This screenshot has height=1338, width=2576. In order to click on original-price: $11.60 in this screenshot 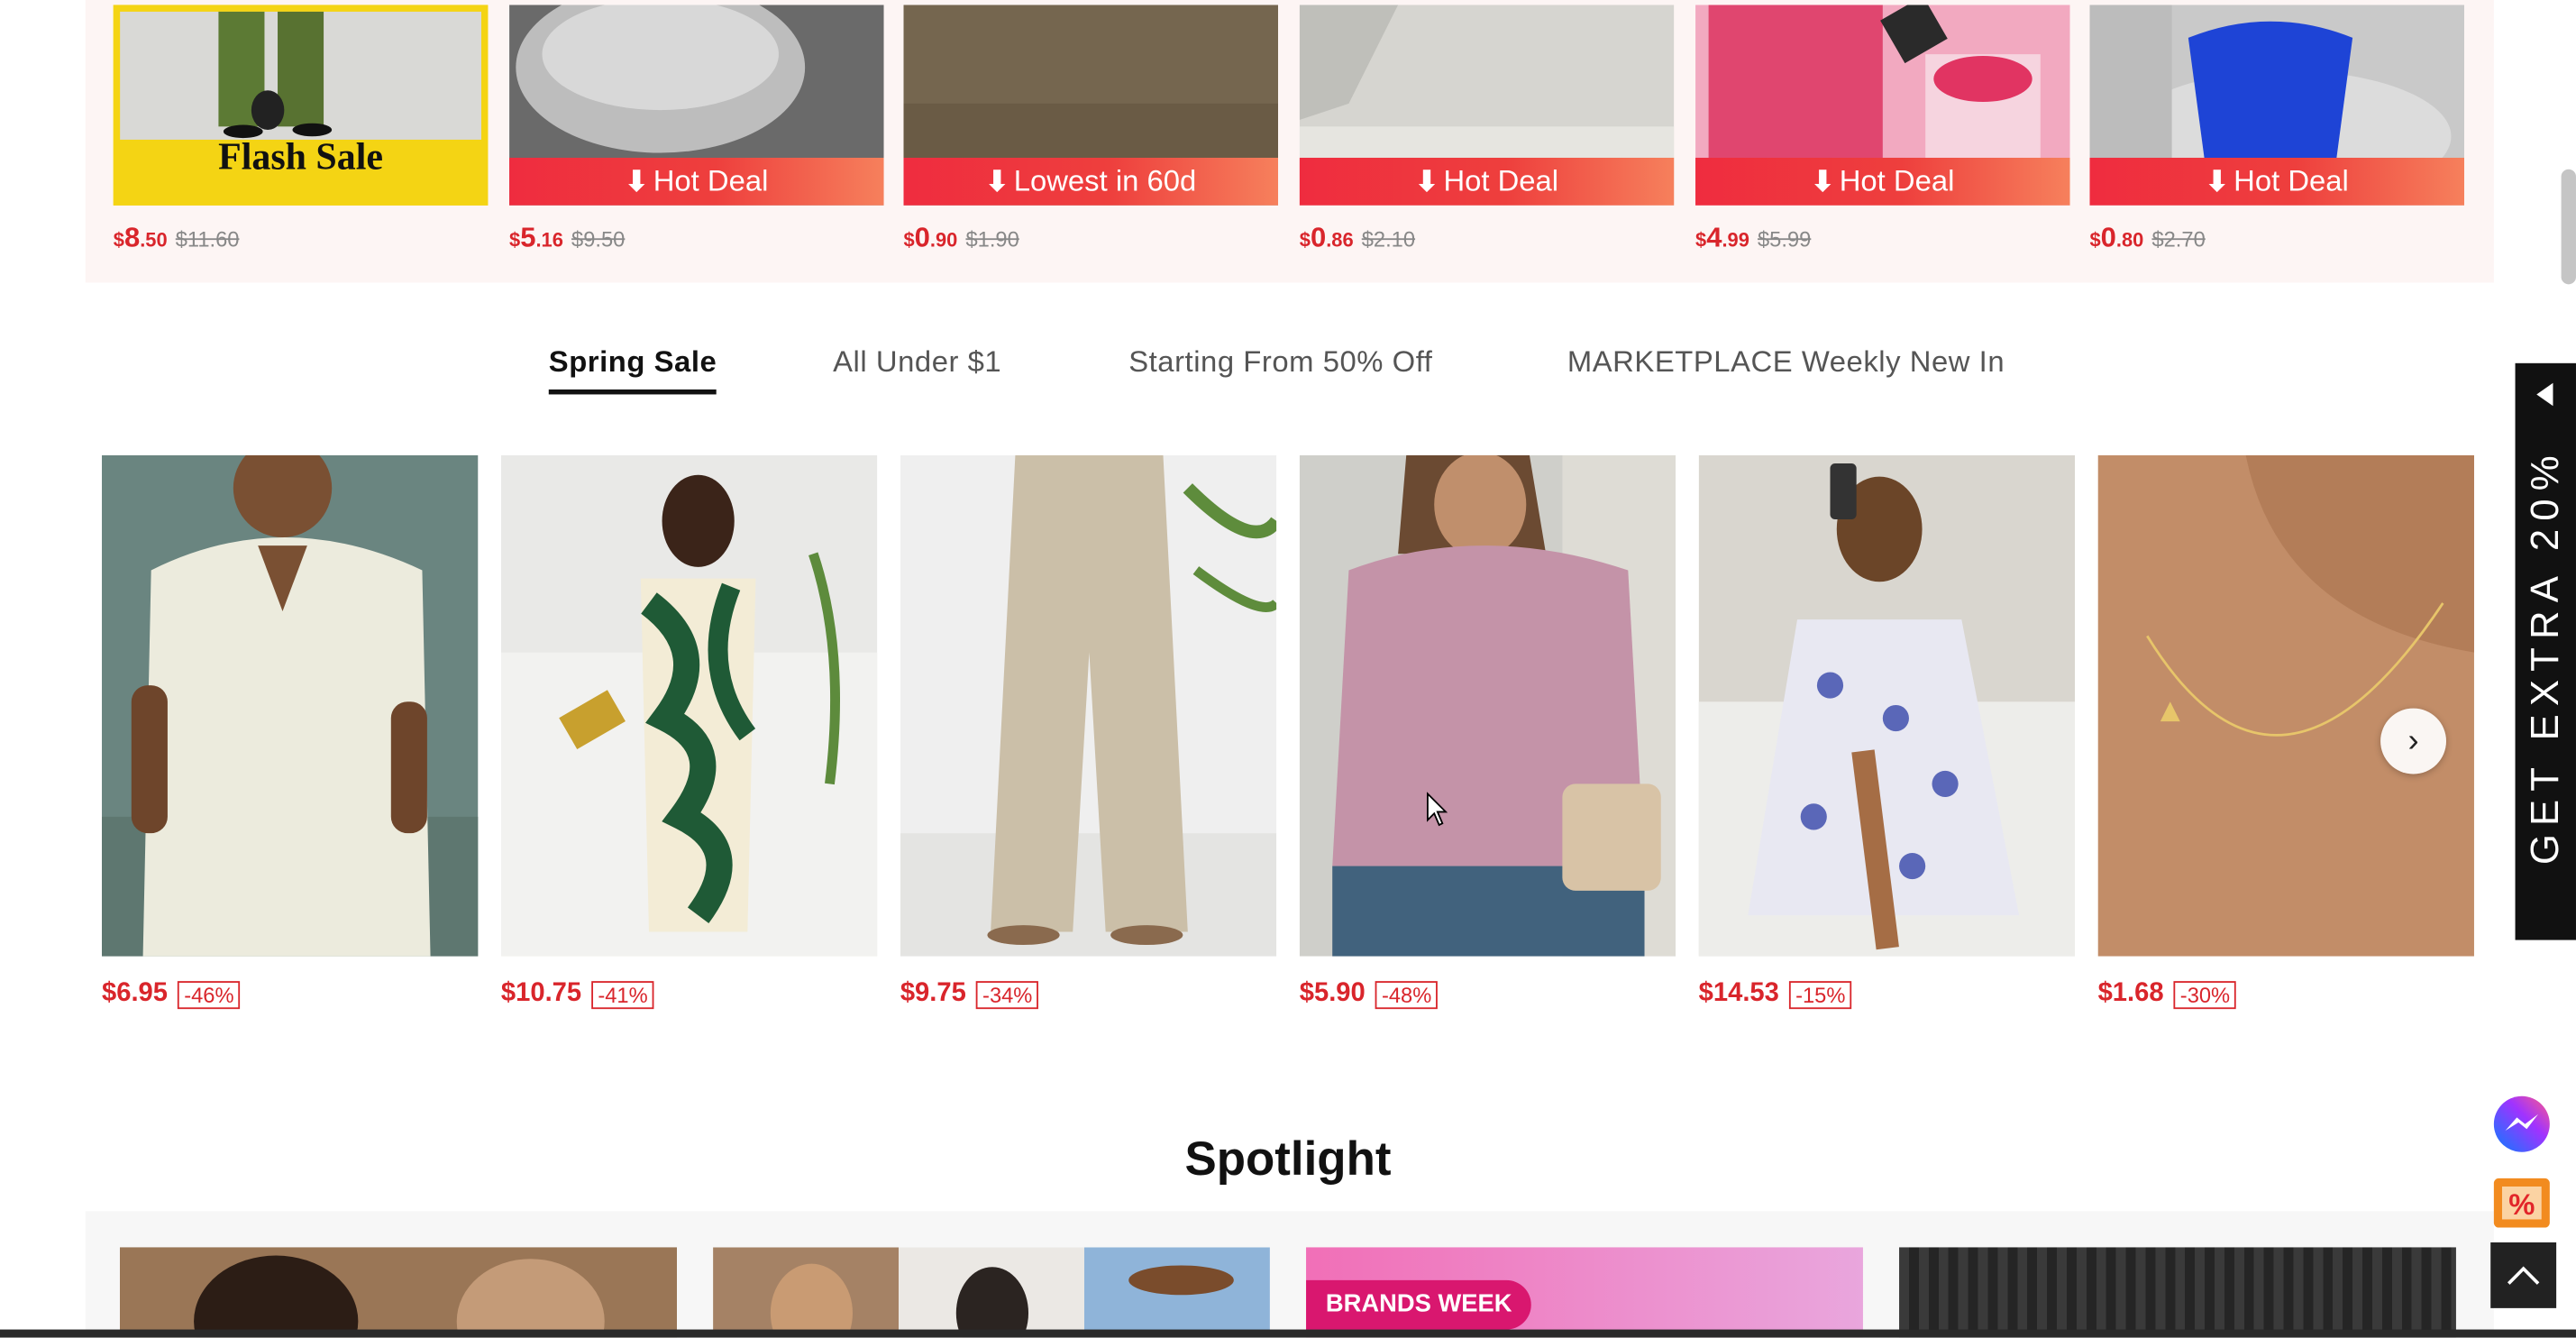, I will do `click(207, 239)`.